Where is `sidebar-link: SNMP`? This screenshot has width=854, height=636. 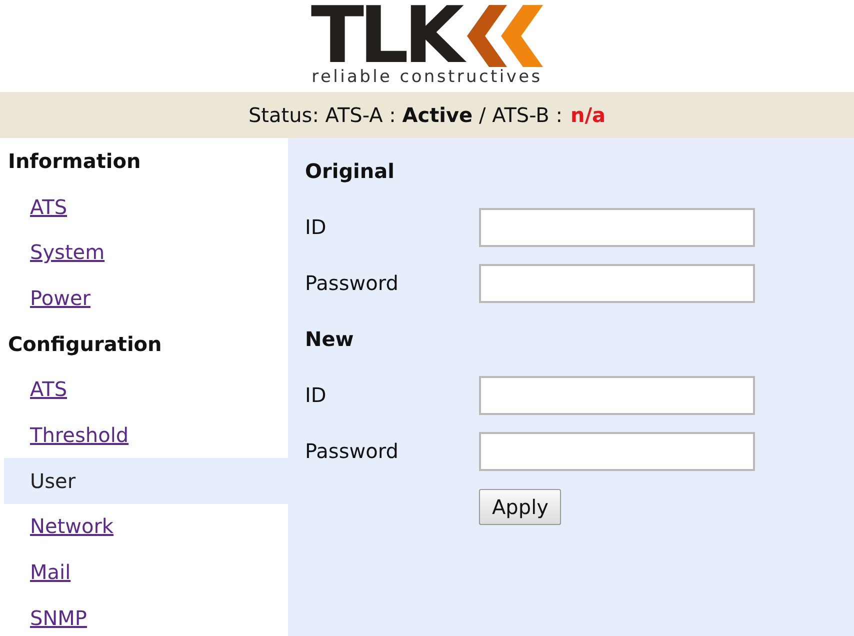 sidebar-link: SNMP is located at coordinates (58, 617).